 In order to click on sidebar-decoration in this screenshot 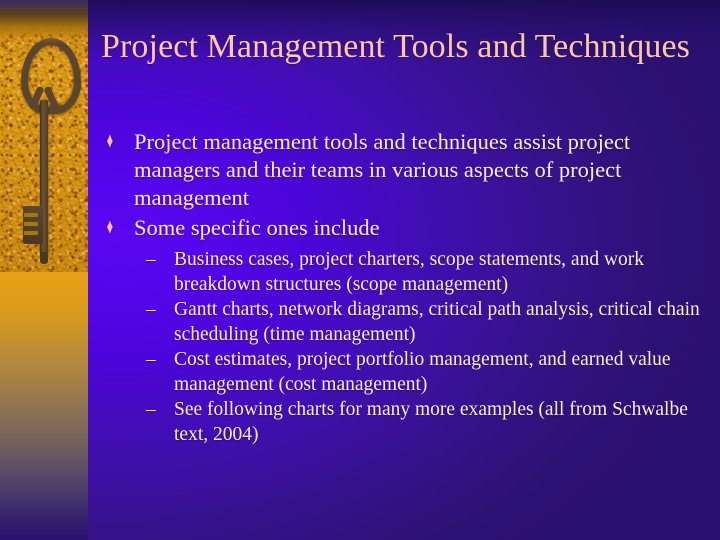, I will do `click(44, 270)`.